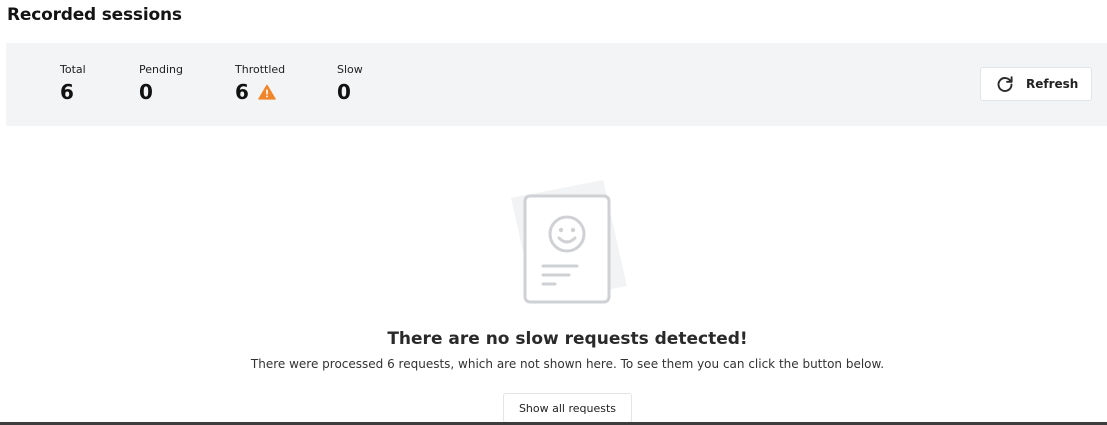 This screenshot has width=1107, height=425. I want to click on stat-slow-value: 0, so click(344, 92).